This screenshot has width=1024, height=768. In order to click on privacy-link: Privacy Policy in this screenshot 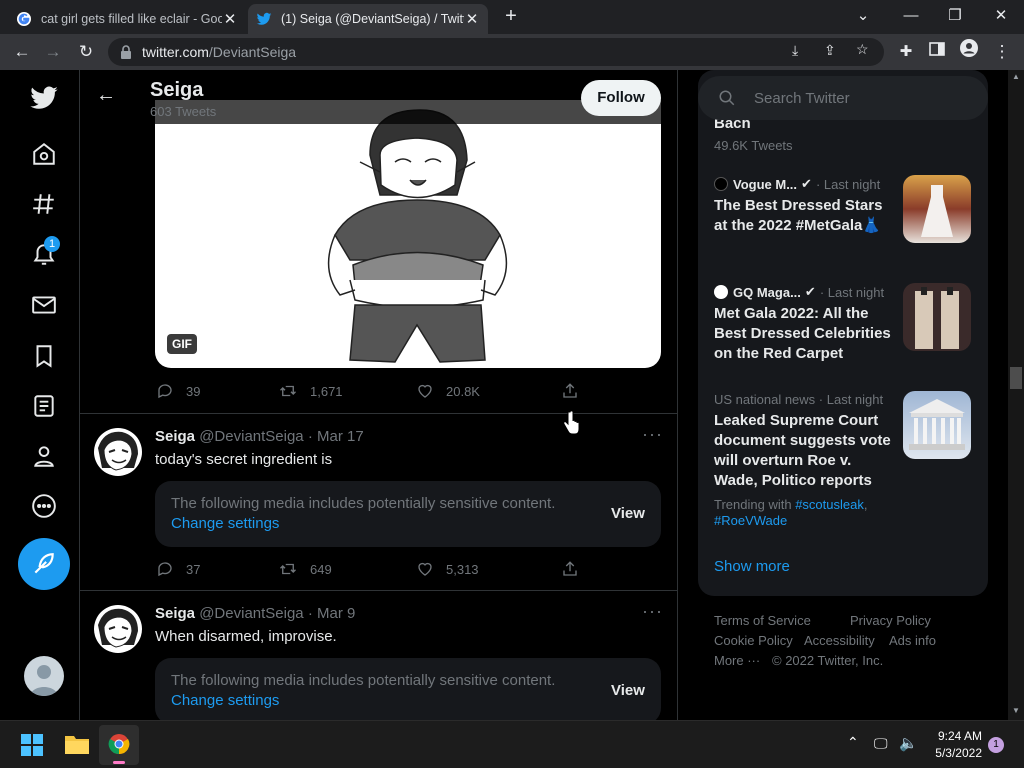, I will do `click(890, 620)`.